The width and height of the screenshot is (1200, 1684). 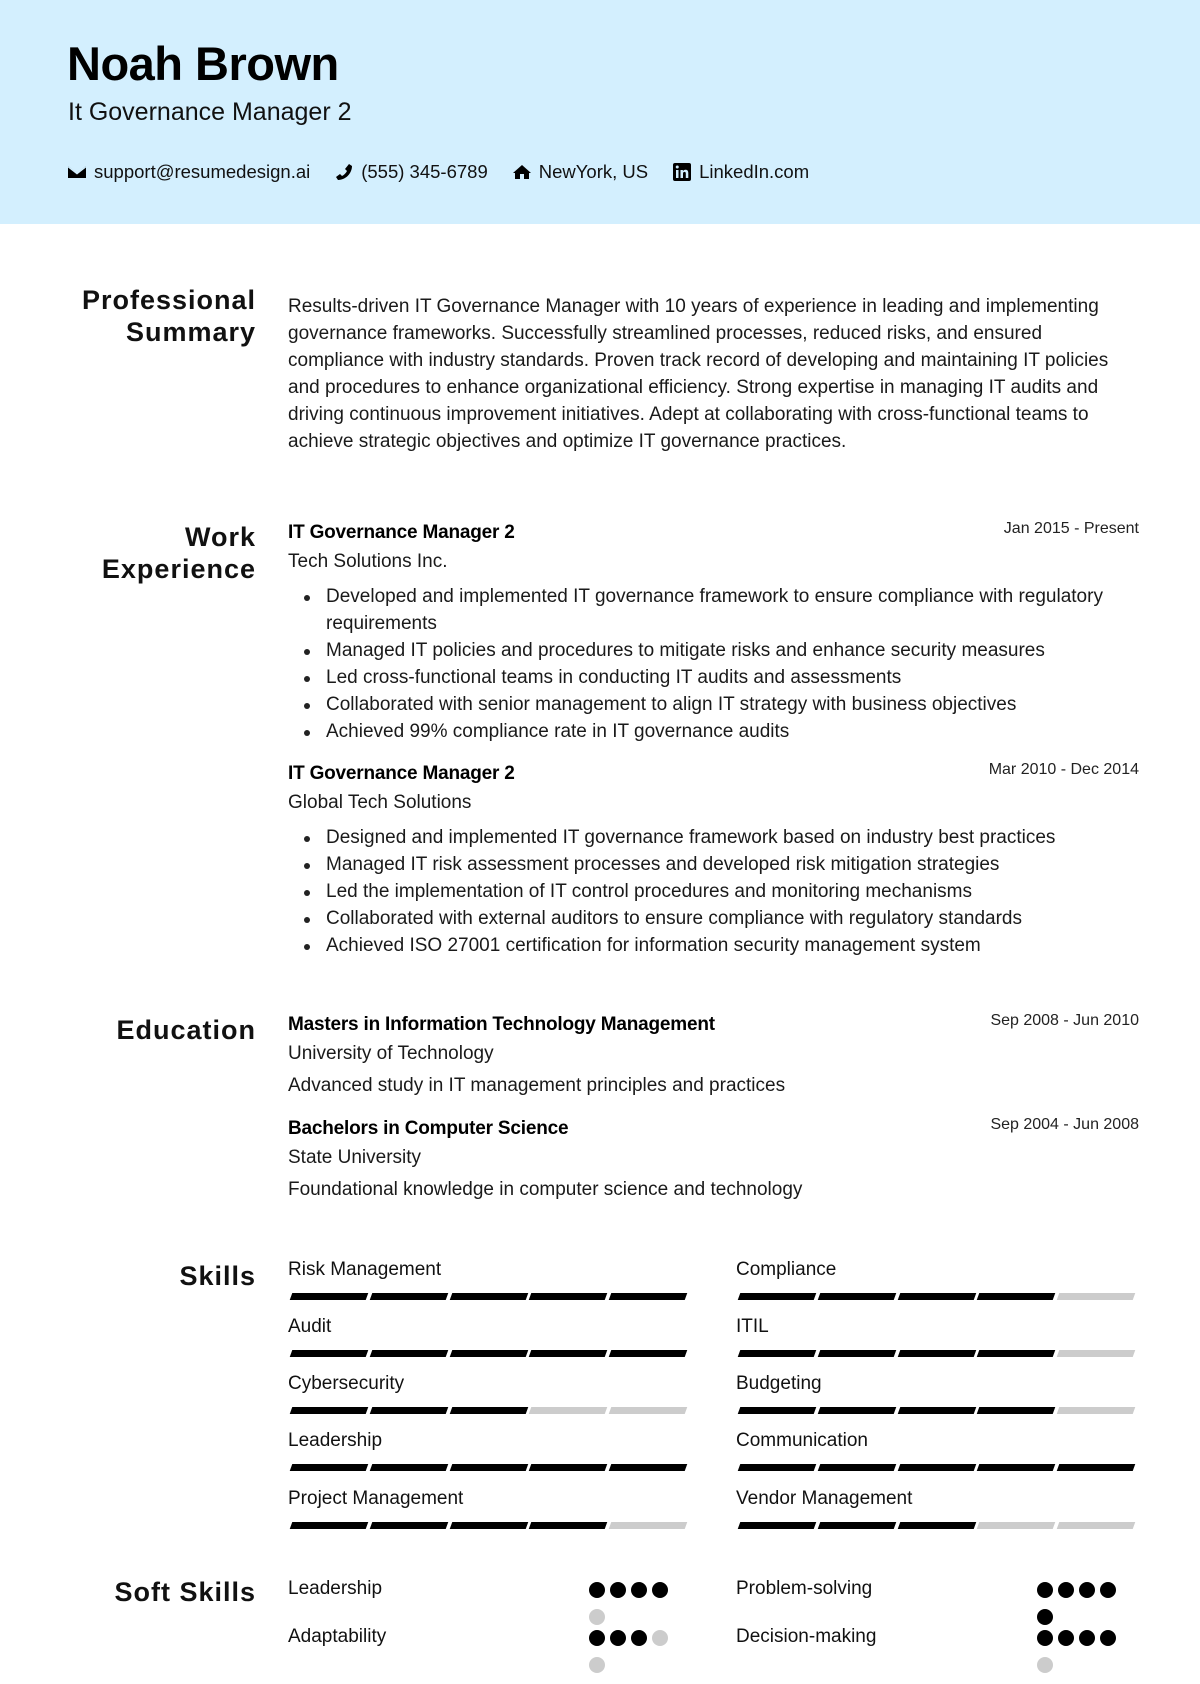 What do you see at coordinates (804, 1588) in the screenshot?
I see `soft-skill-name: Problem-solving` at bounding box center [804, 1588].